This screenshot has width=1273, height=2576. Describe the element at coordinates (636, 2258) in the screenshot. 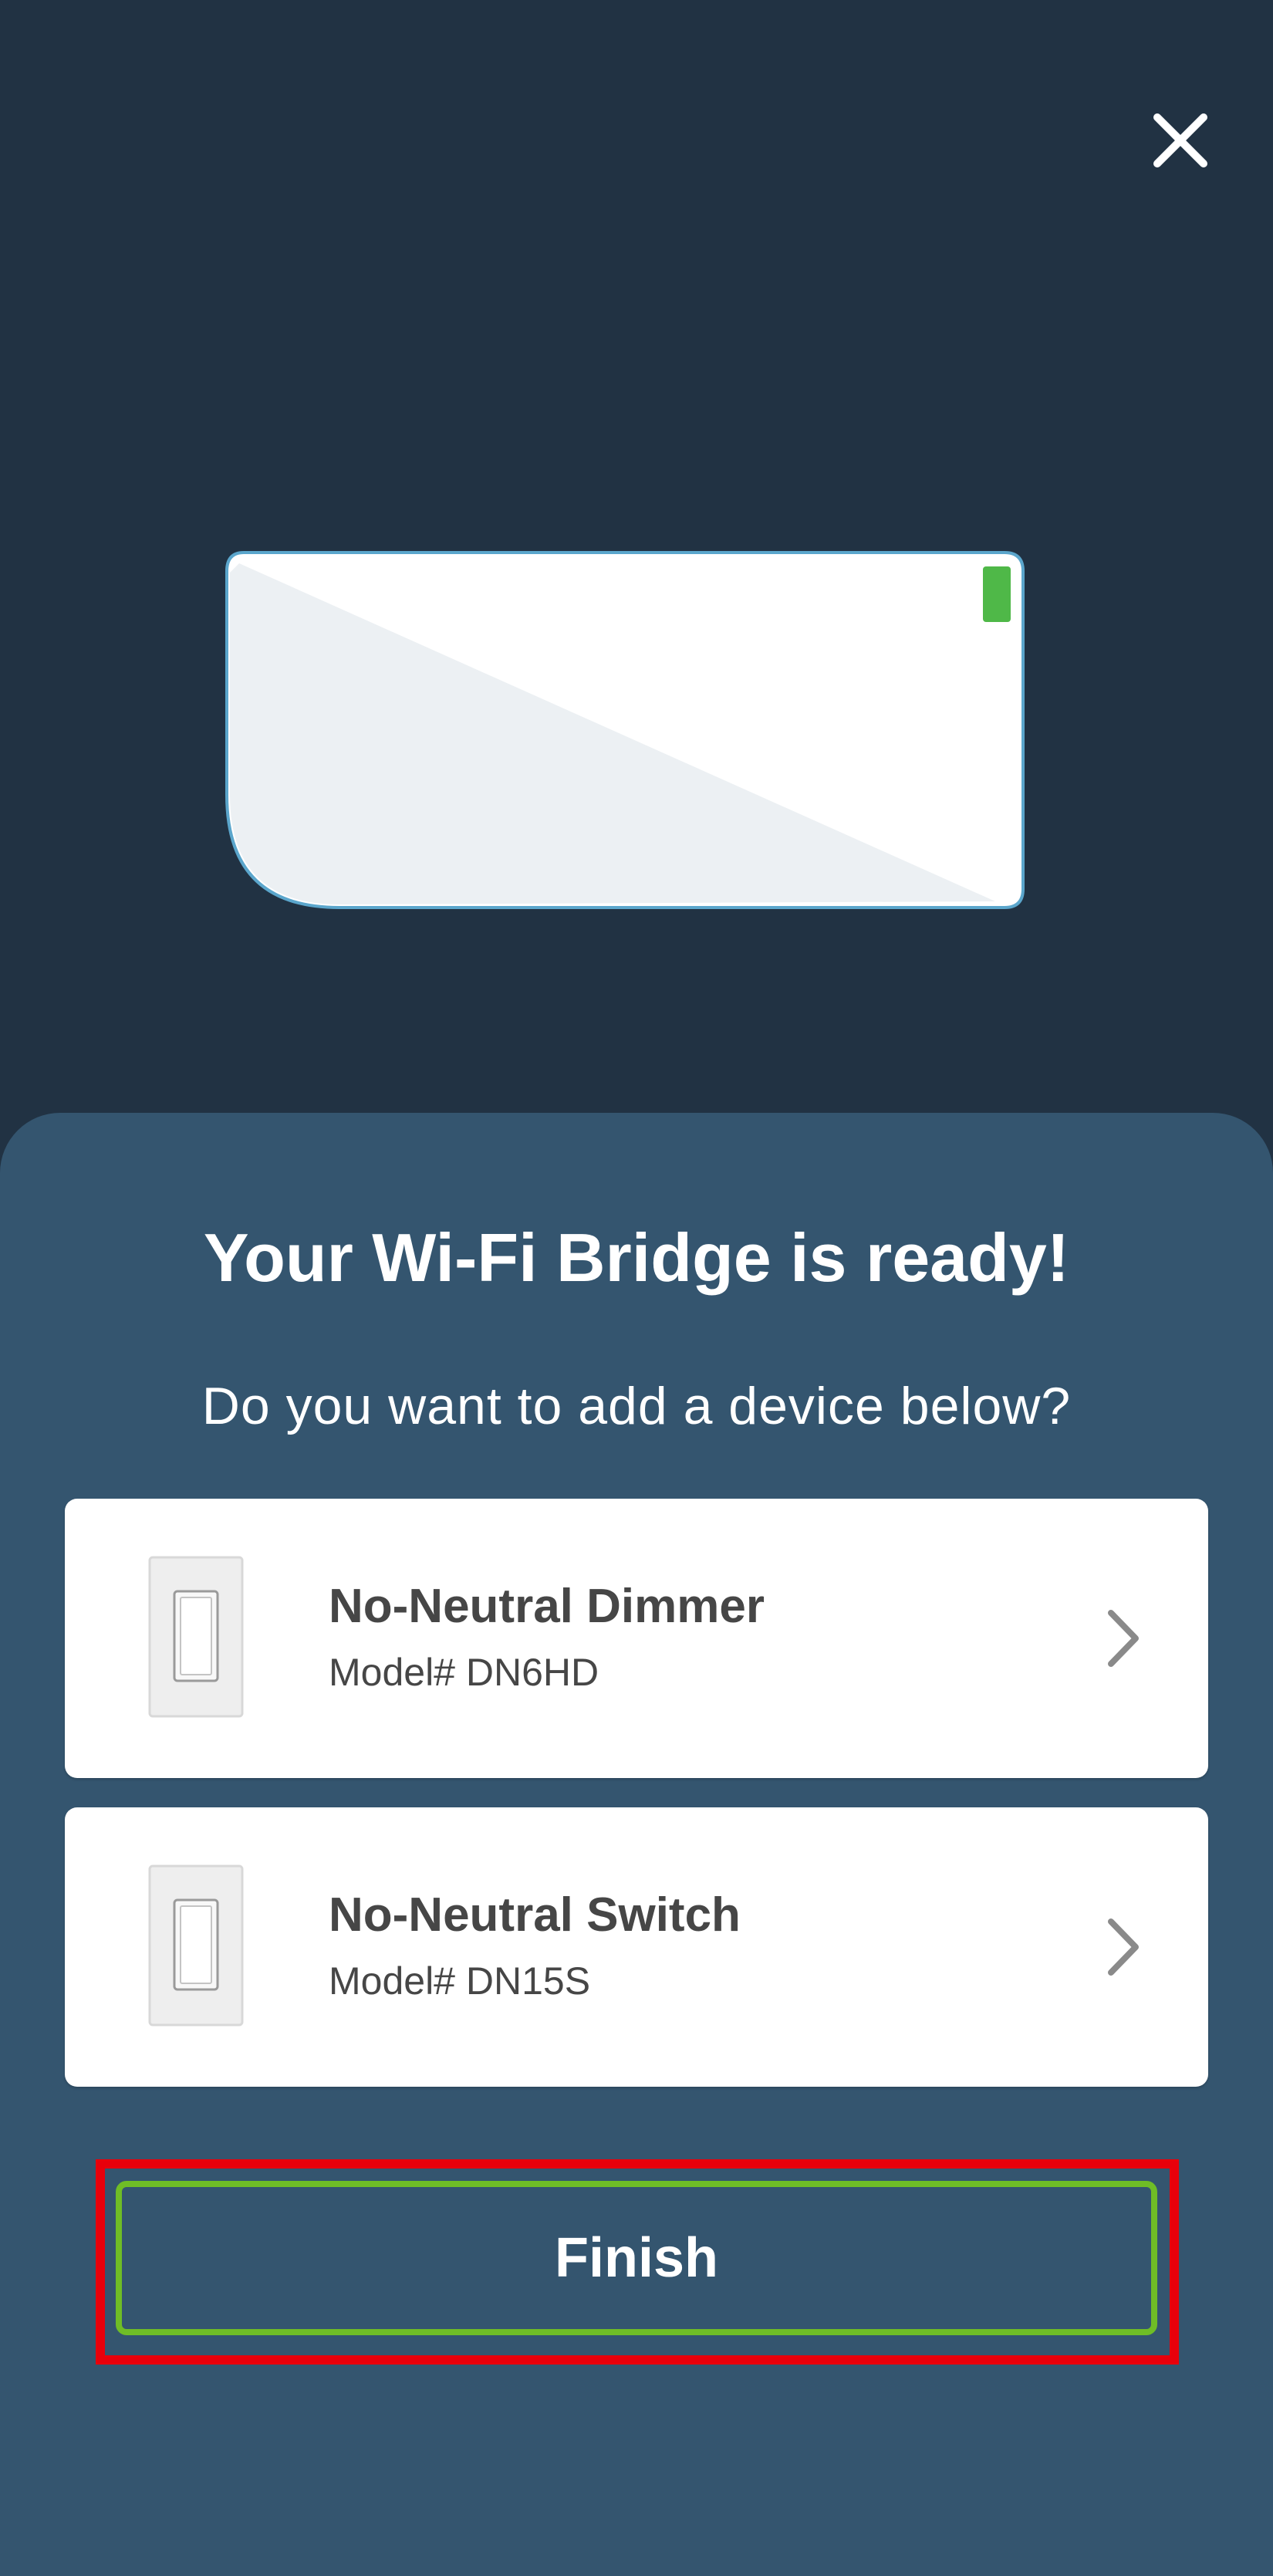

I see `finish-button: Finish` at that location.